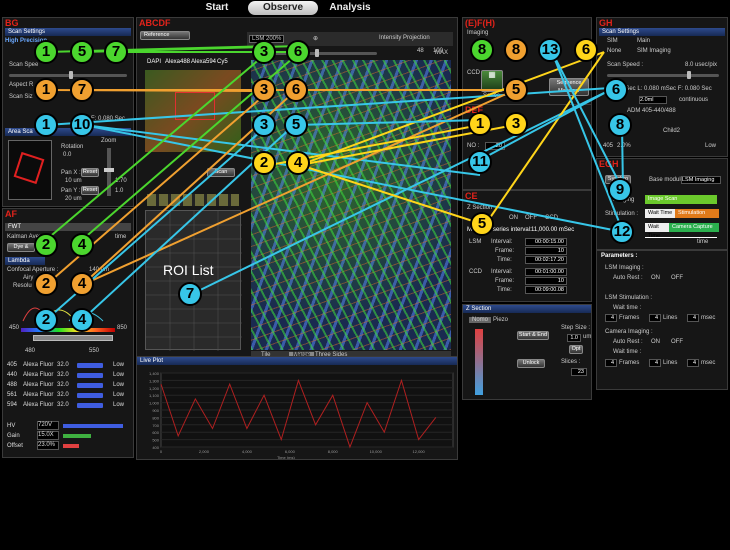 The width and height of the screenshot is (730, 550). What do you see at coordinates (480, 162) in the screenshot?
I see `callout-marker: 11` at bounding box center [480, 162].